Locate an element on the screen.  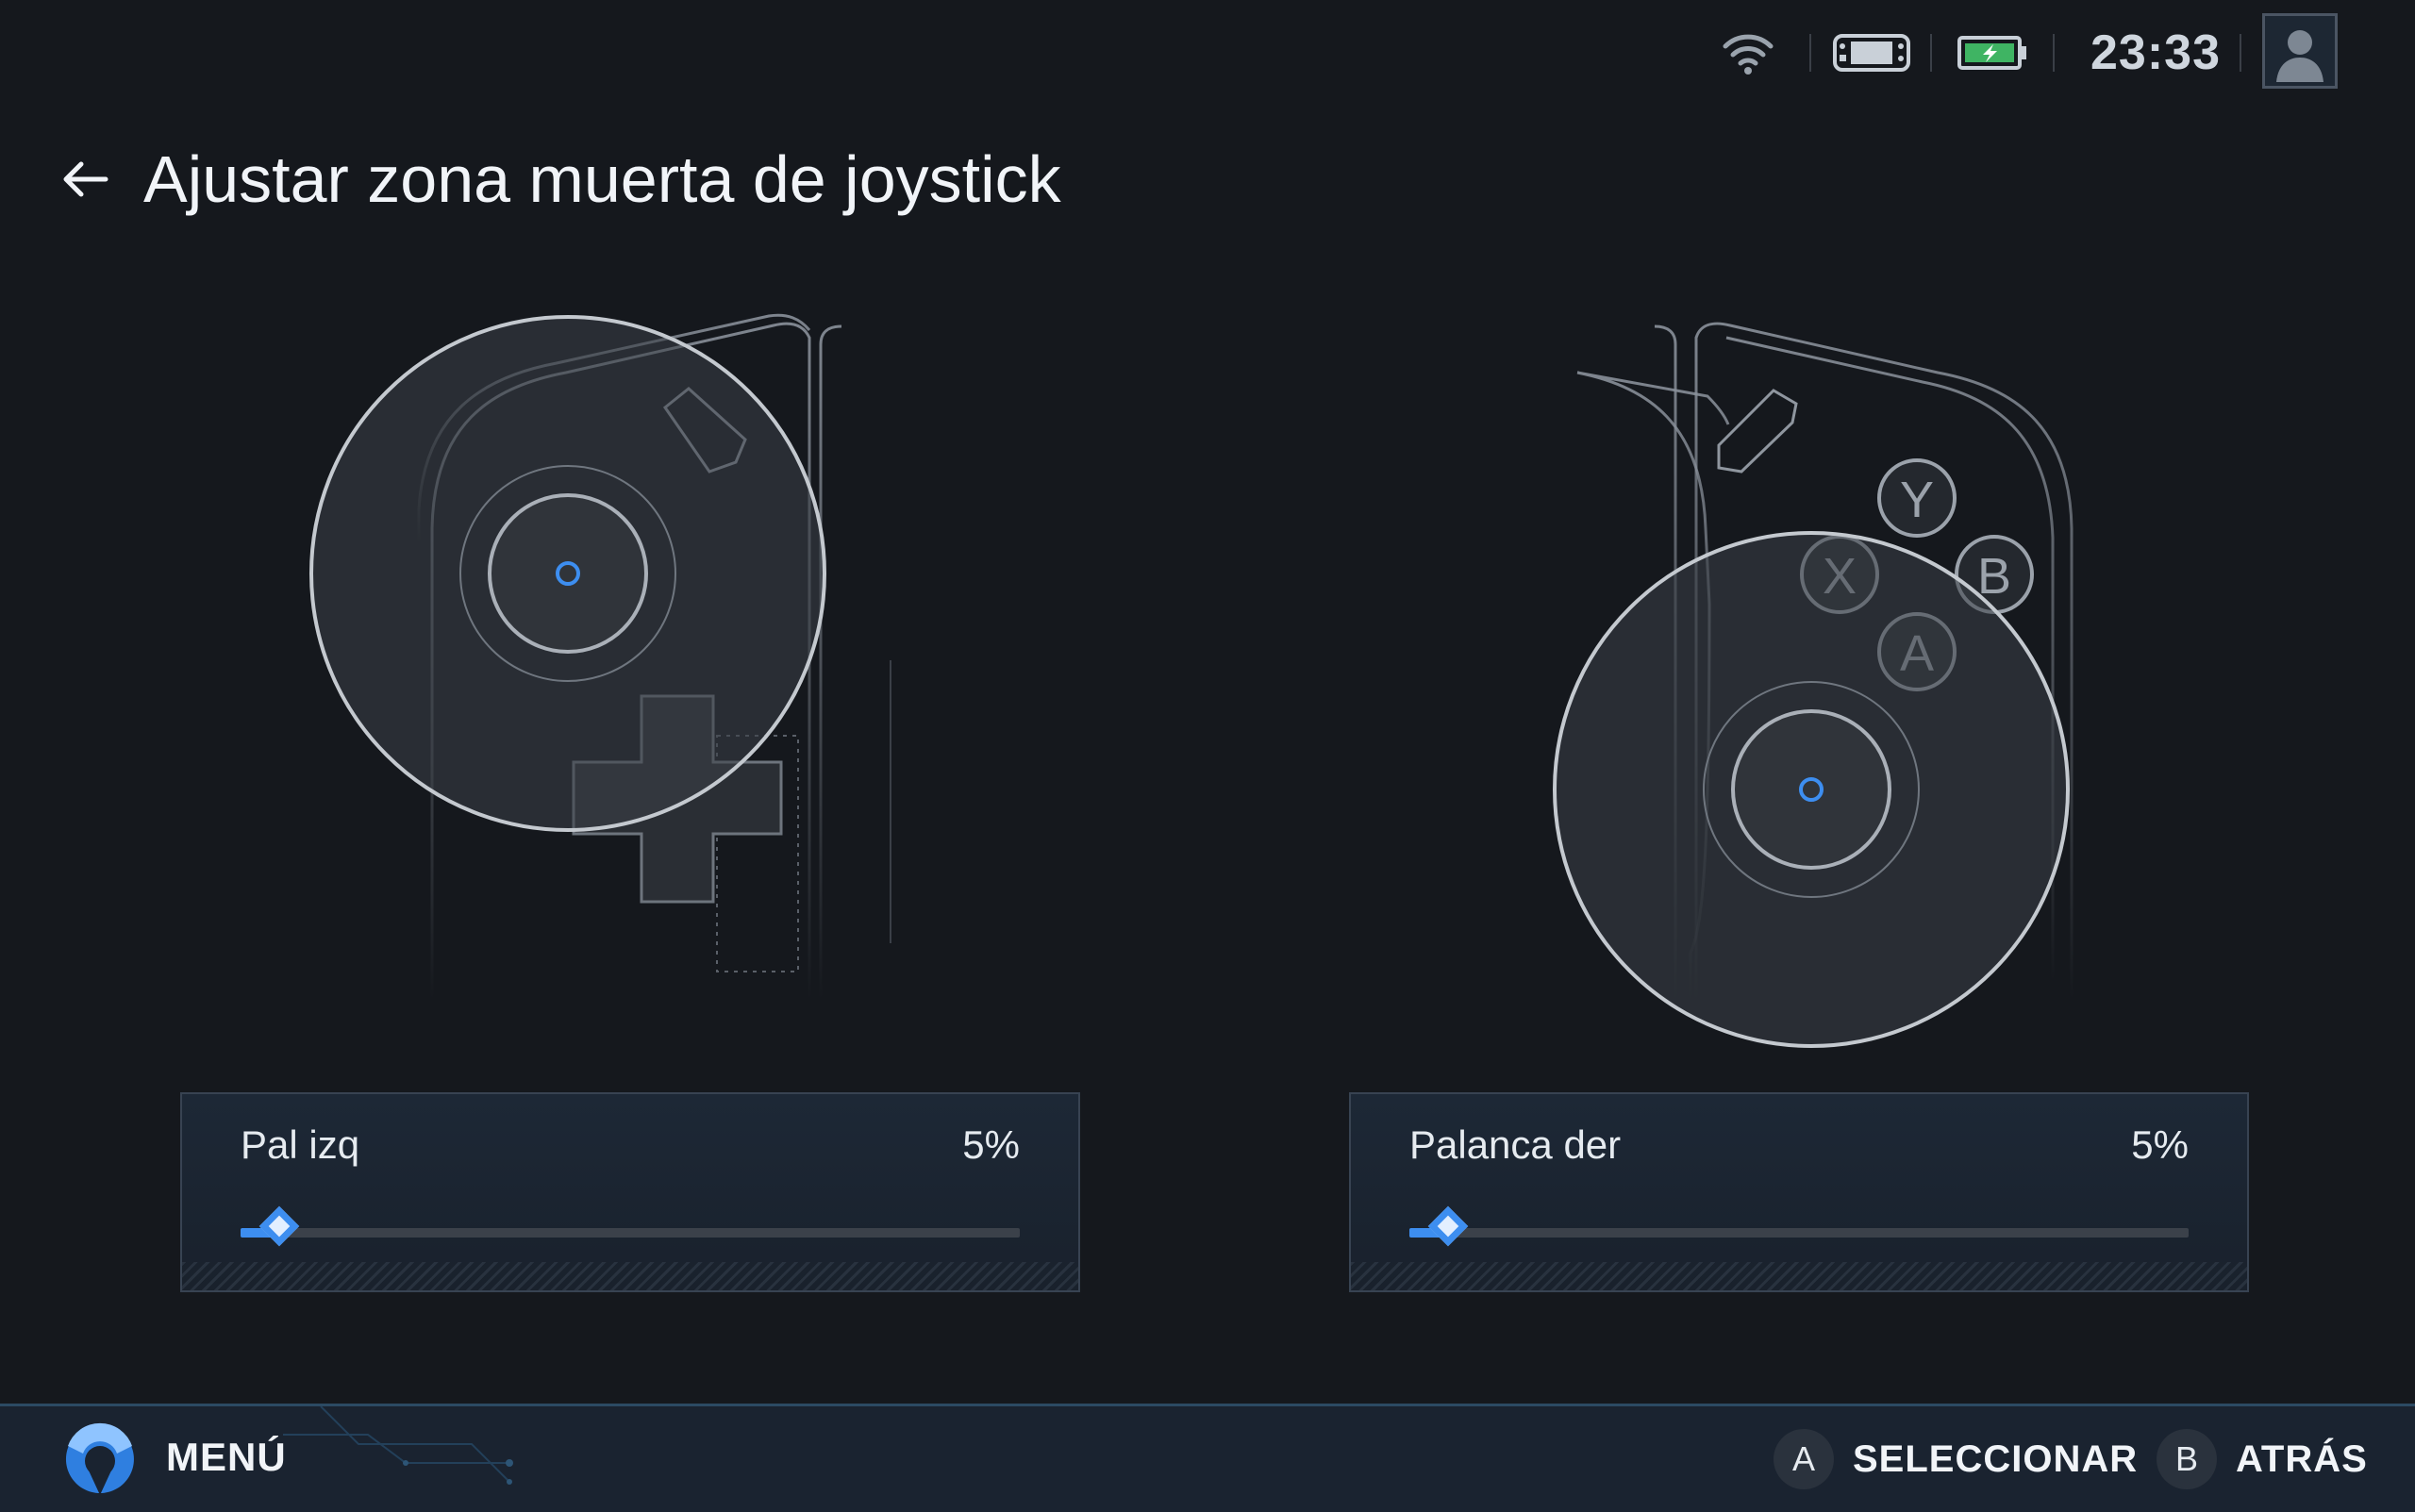
back-label: ATRÁS is located at coordinates (2302, 1458).